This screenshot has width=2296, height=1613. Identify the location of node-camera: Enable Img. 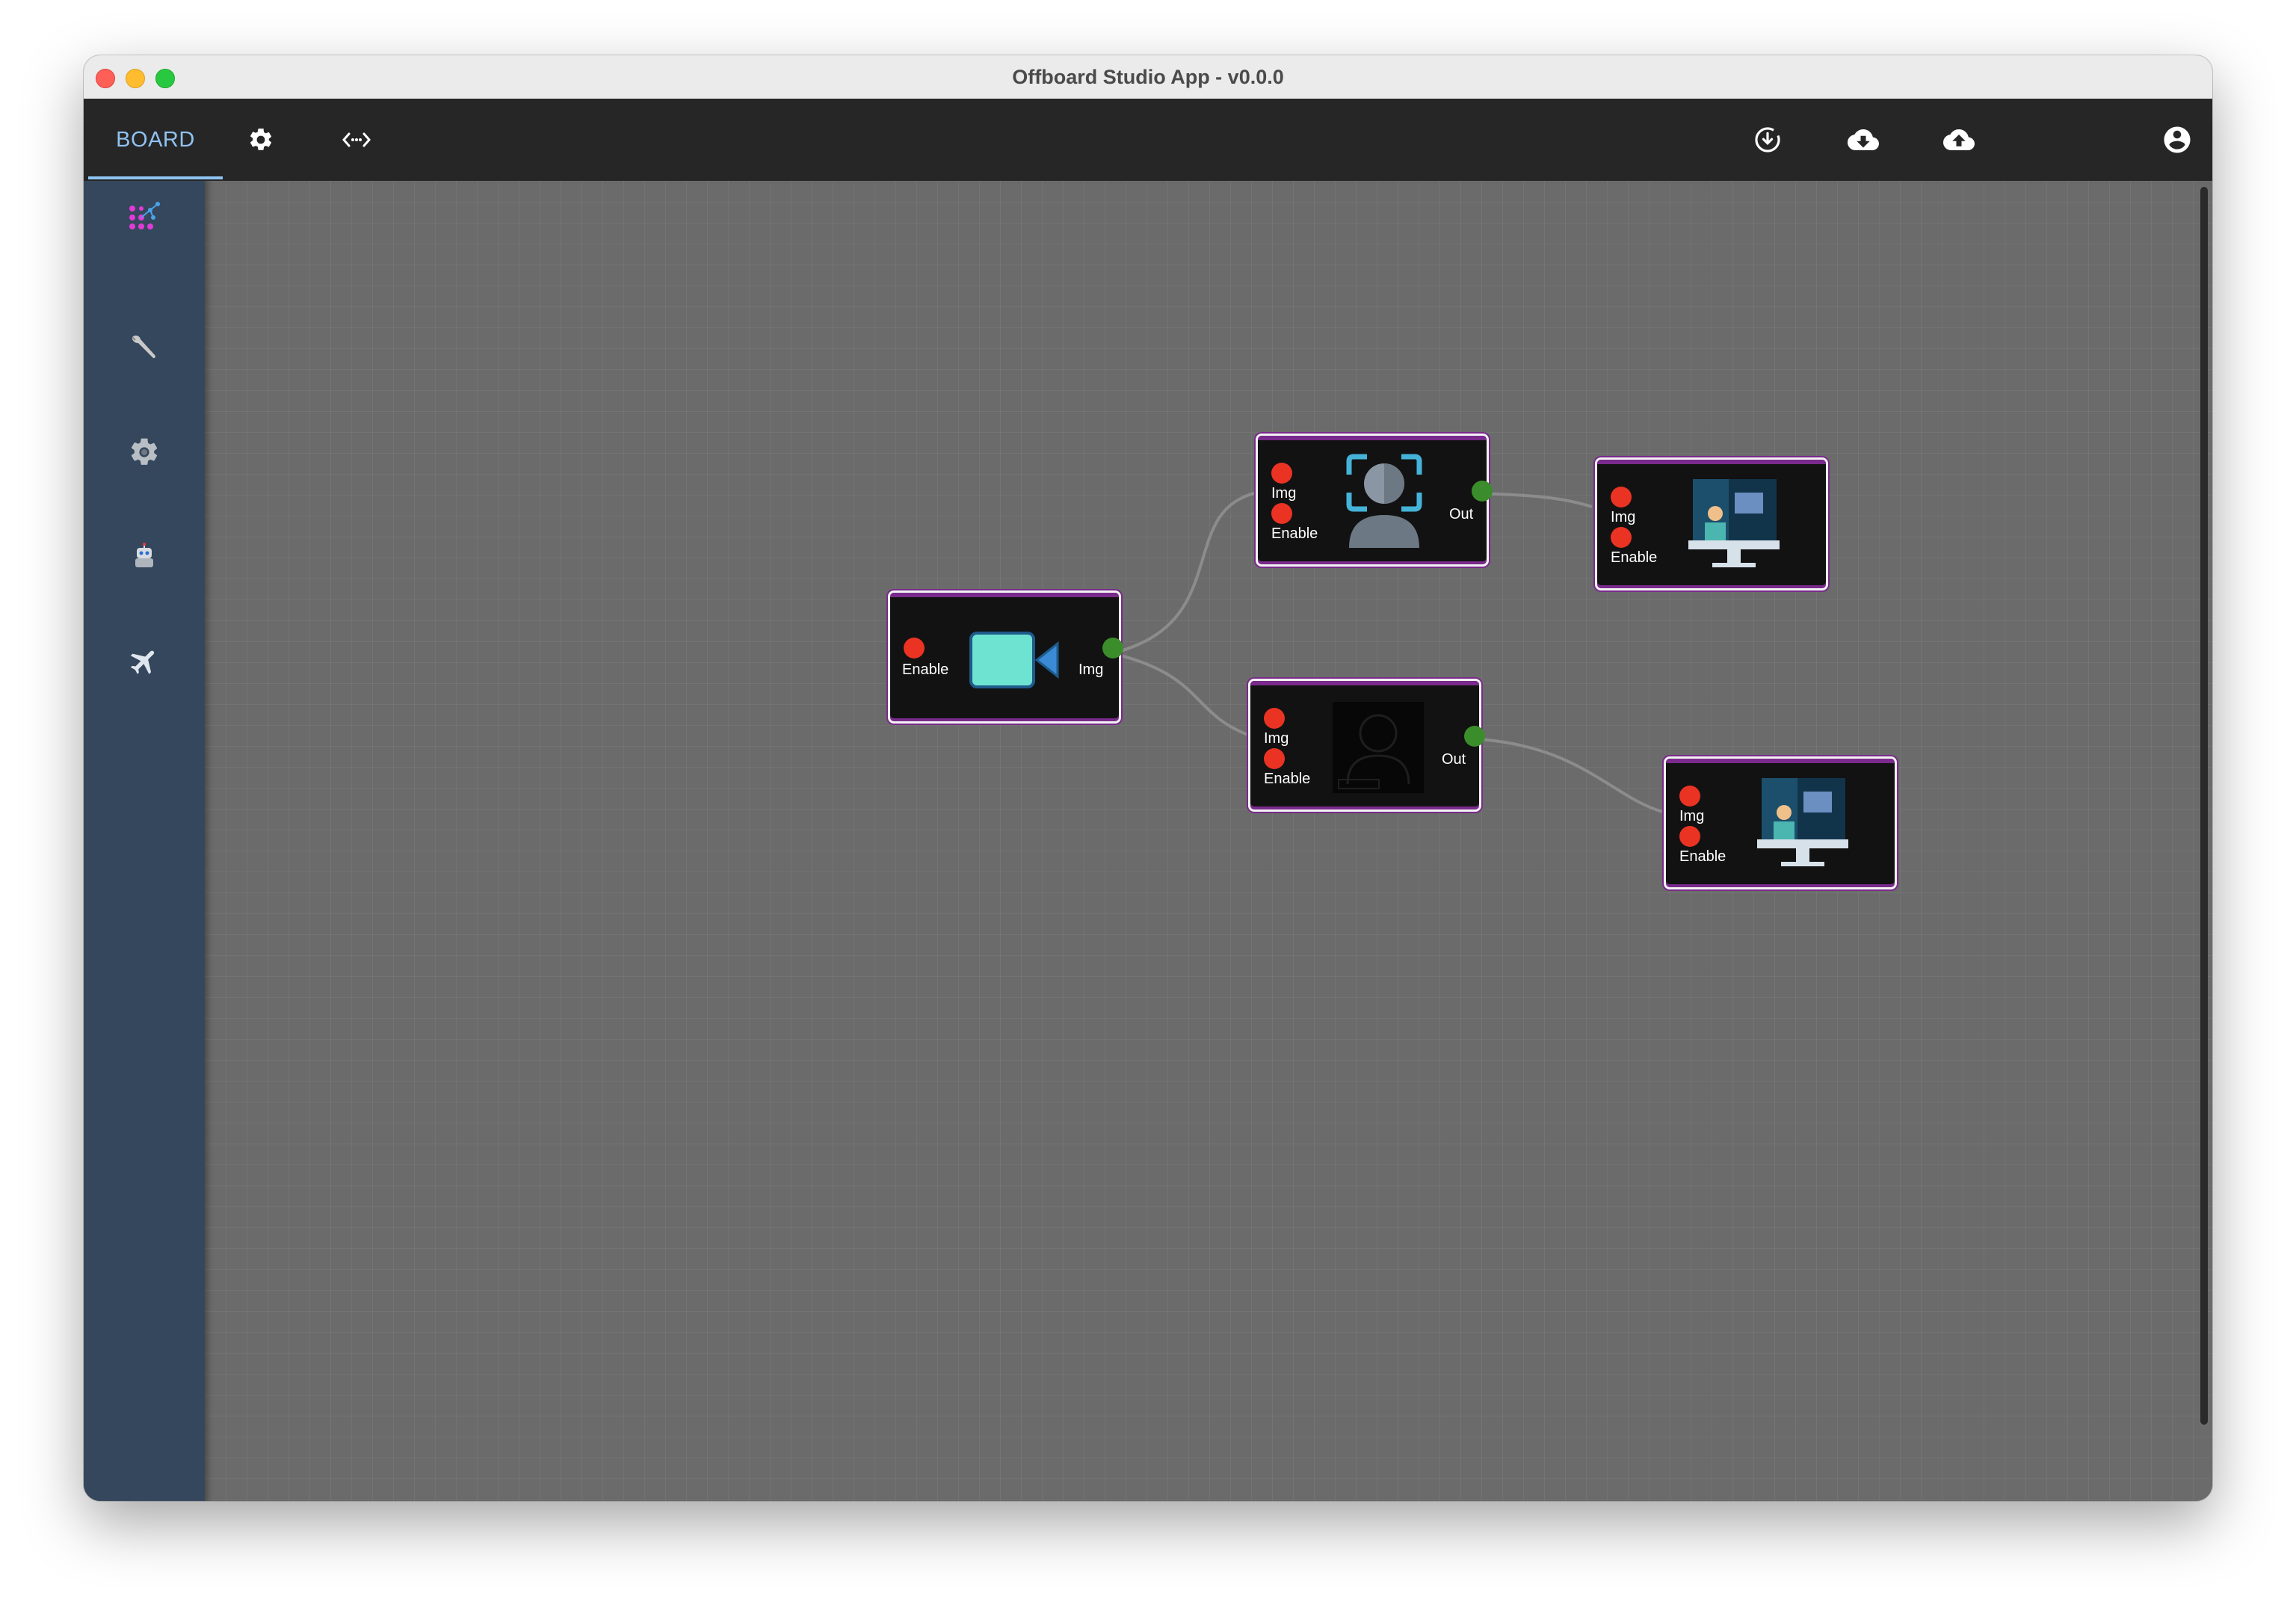
(1006, 657).